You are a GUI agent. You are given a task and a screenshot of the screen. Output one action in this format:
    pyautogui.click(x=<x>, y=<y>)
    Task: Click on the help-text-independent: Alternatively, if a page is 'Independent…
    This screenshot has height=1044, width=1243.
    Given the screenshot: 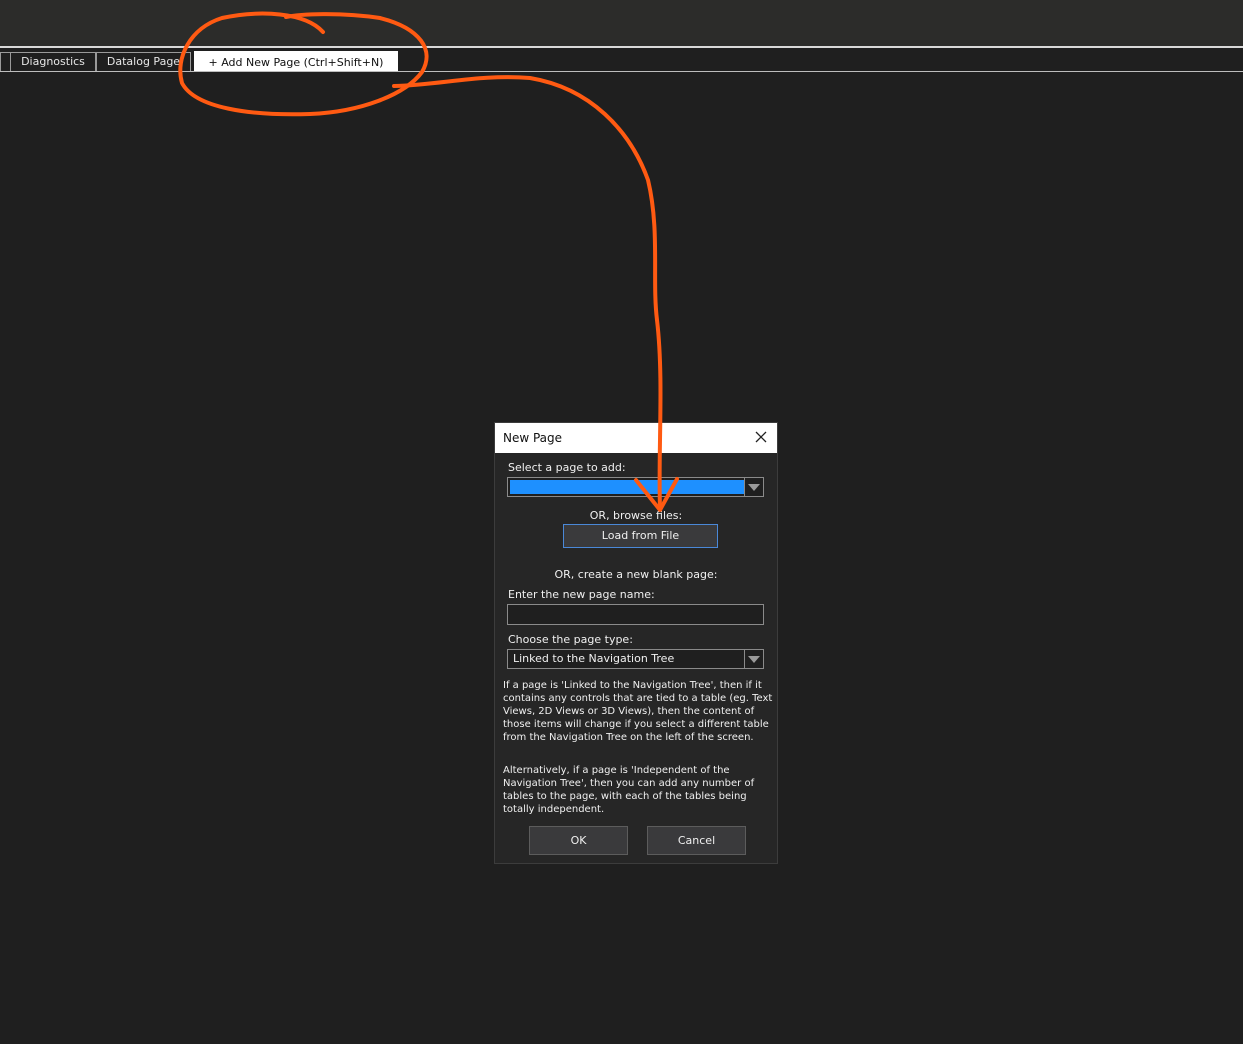 What is the action you would take?
    pyautogui.click(x=629, y=790)
    